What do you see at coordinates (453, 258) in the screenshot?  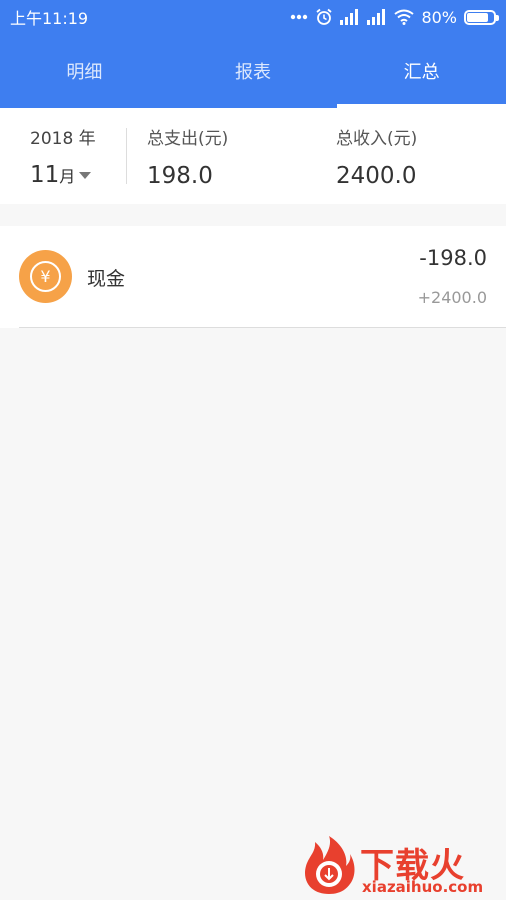 I see `account-expense: -198.0` at bounding box center [453, 258].